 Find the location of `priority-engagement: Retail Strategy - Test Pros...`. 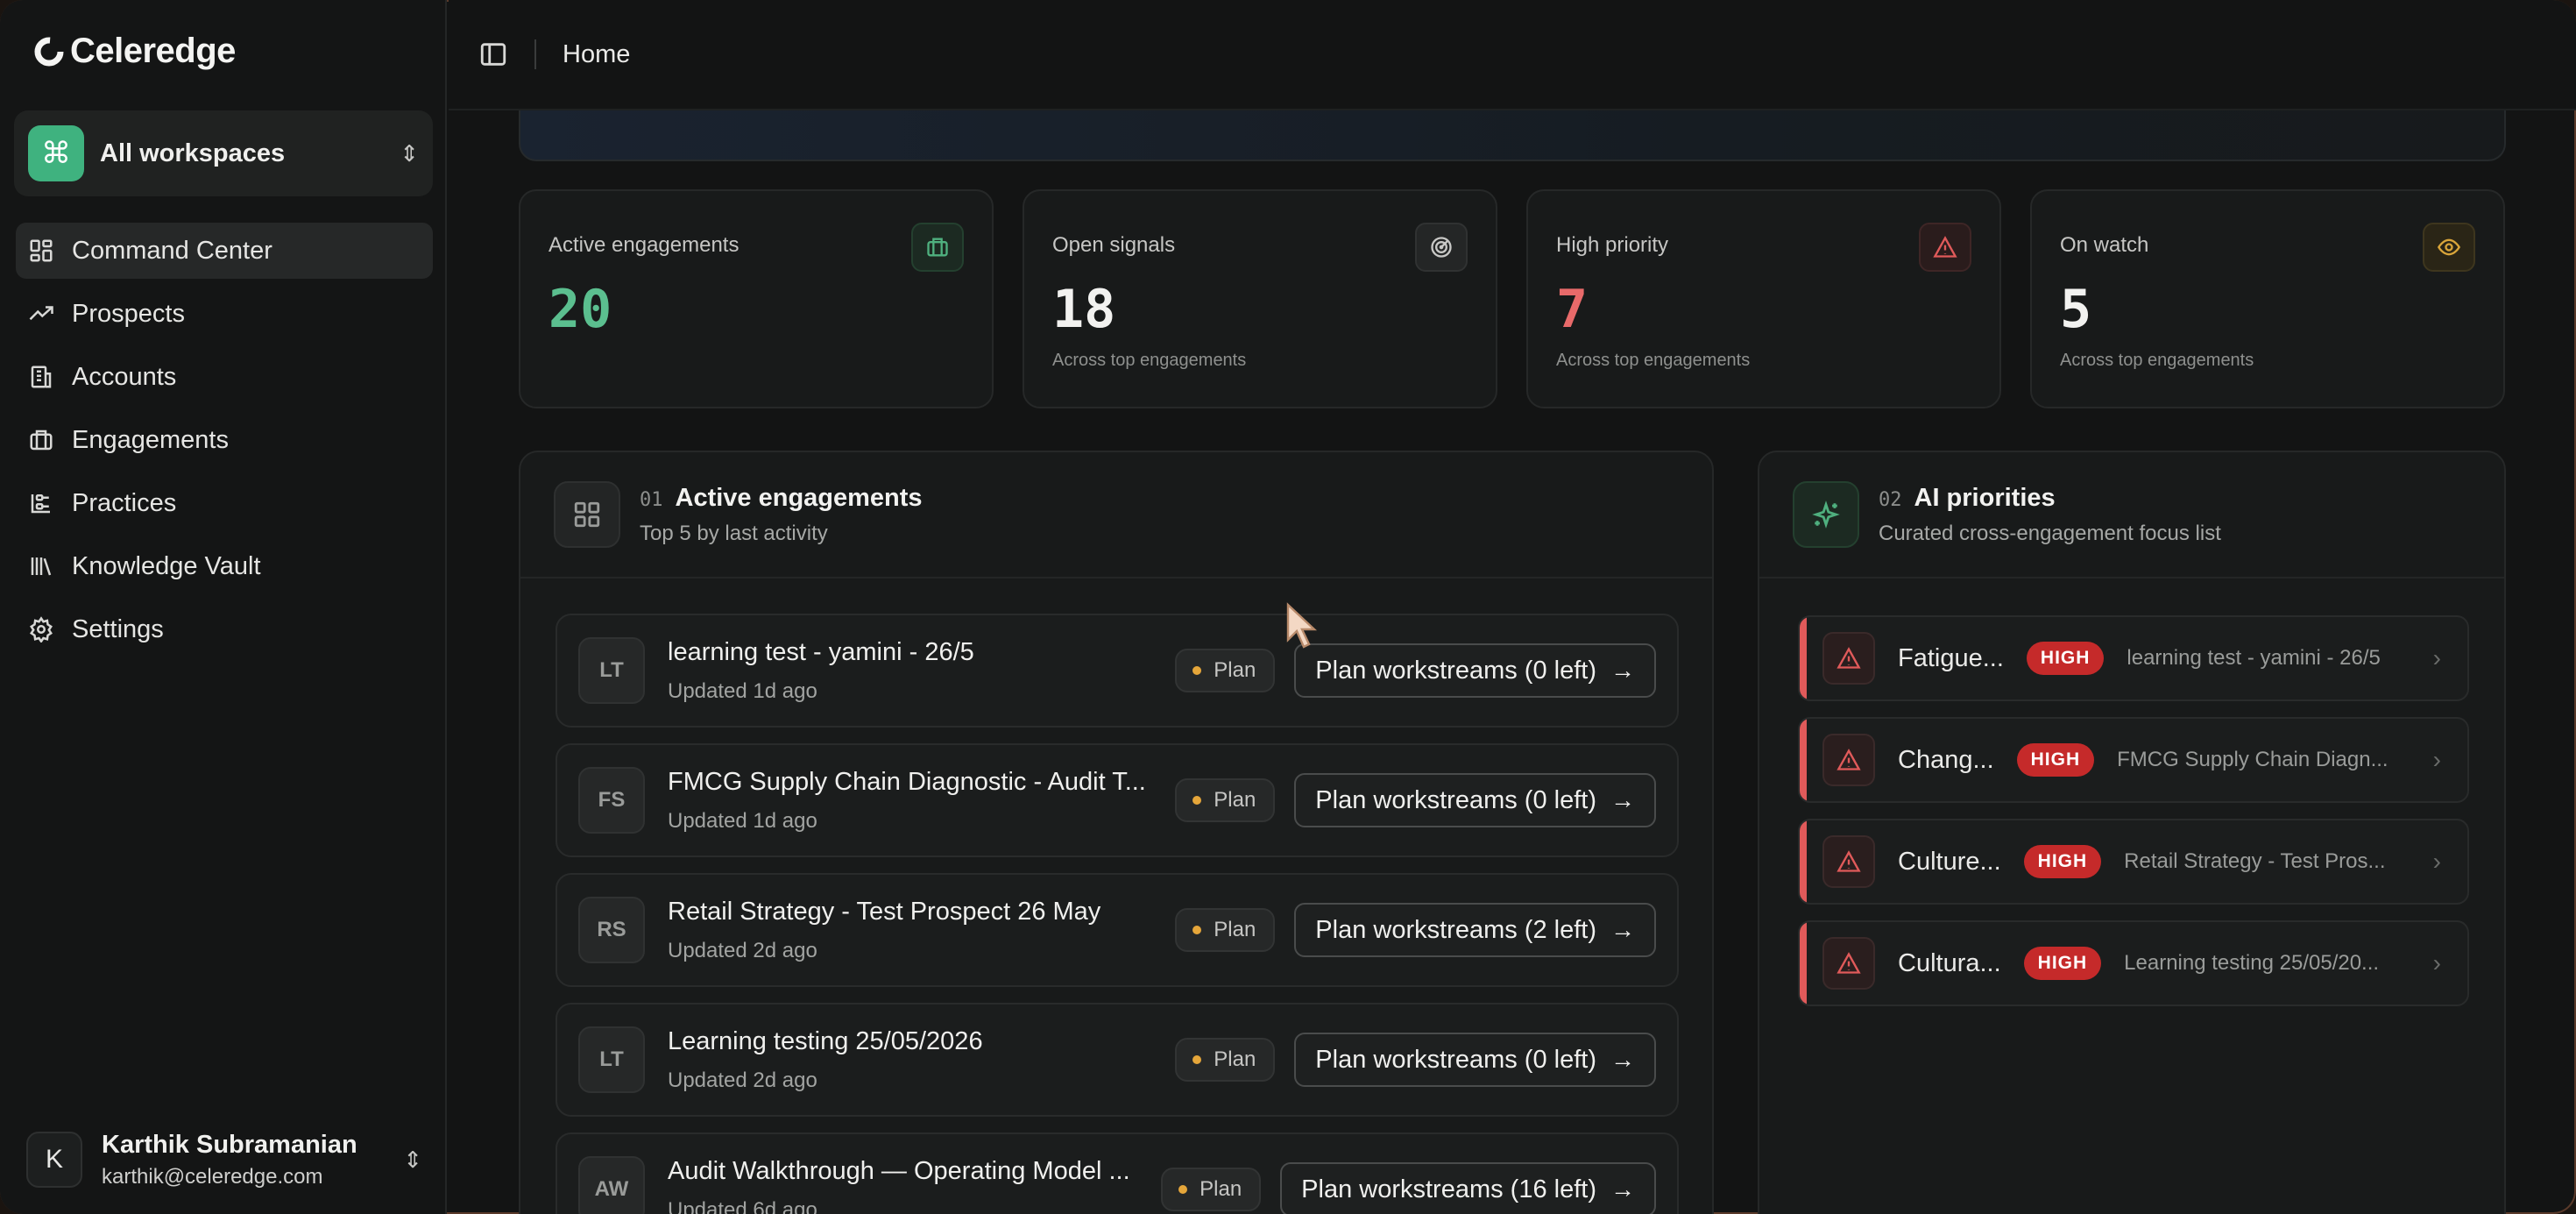

priority-engagement: Retail Strategy - Test Pros... is located at coordinates (2255, 861).